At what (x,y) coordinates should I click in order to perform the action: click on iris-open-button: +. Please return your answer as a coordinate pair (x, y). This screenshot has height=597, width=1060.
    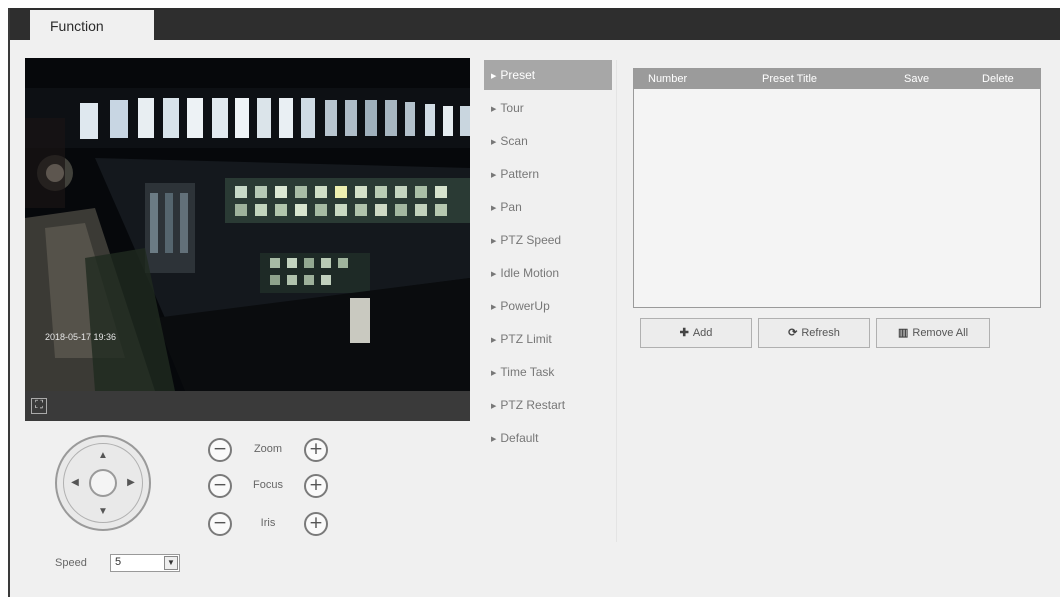
    Looking at the image, I should click on (316, 524).